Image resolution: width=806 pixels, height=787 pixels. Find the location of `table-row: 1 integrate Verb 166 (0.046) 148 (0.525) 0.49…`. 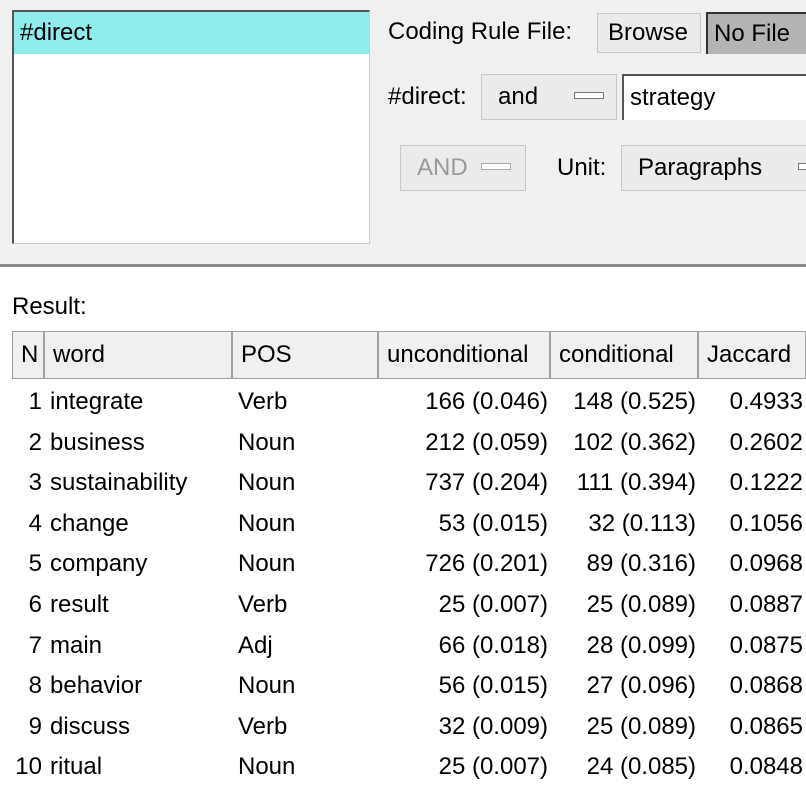

table-row: 1 integrate Verb 166 (0.046) 148 (0.525) 0.49… is located at coordinates (403, 402).